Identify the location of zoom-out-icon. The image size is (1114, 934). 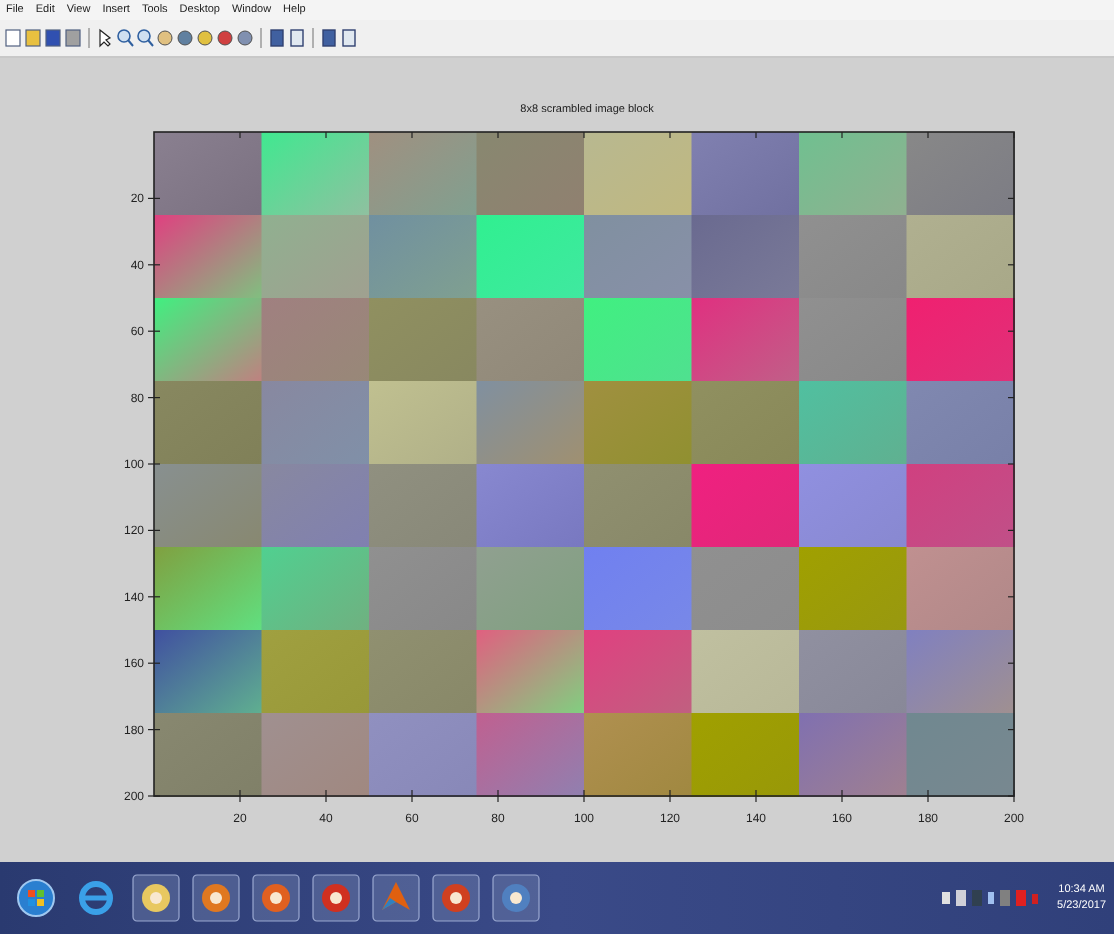
(145, 37).